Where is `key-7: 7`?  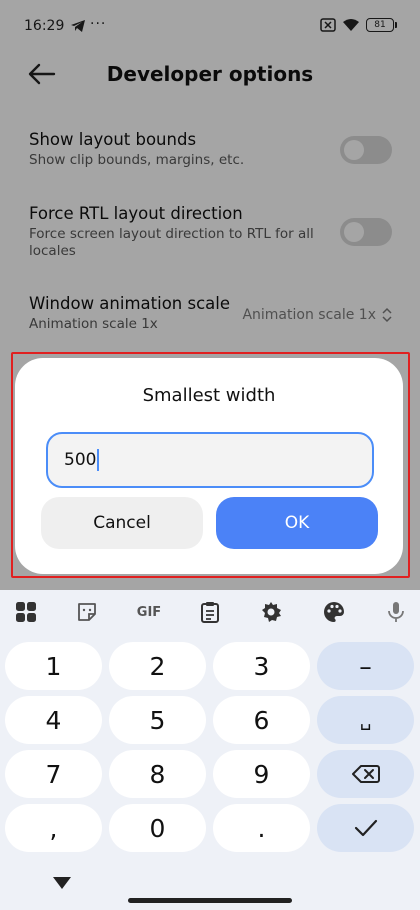 key-7: 7 is located at coordinates (53, 774).